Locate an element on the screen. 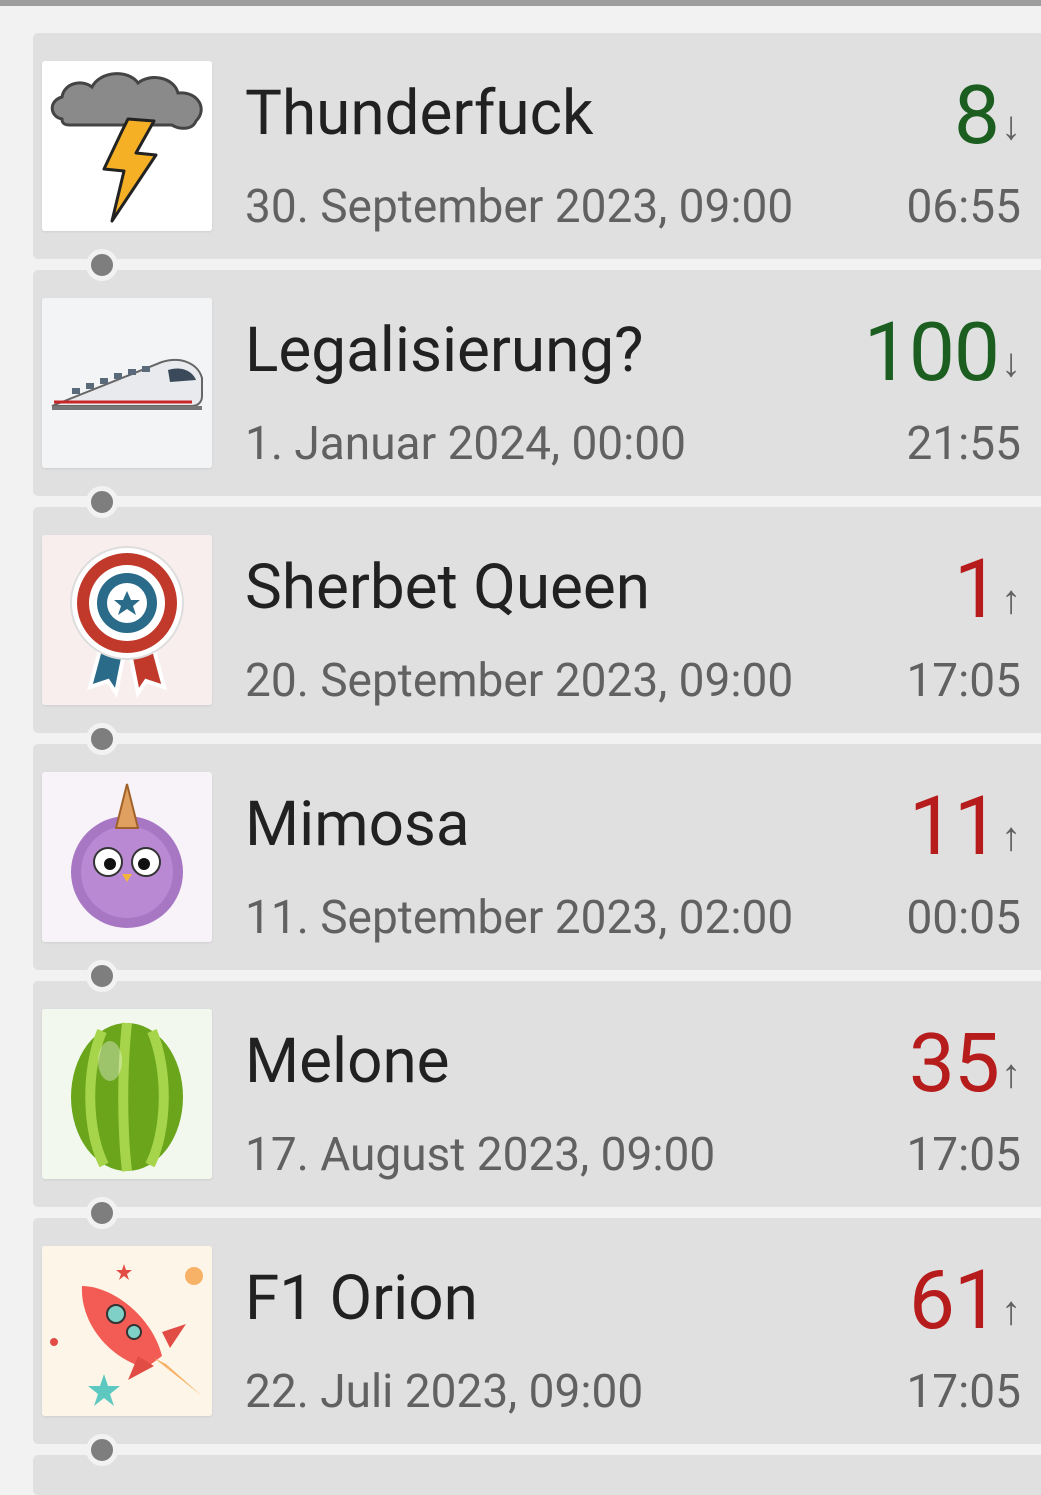 This screenshot has width=1041, height=1495. thunderstorm-cloud-icon is located at coordinates (127, 146).